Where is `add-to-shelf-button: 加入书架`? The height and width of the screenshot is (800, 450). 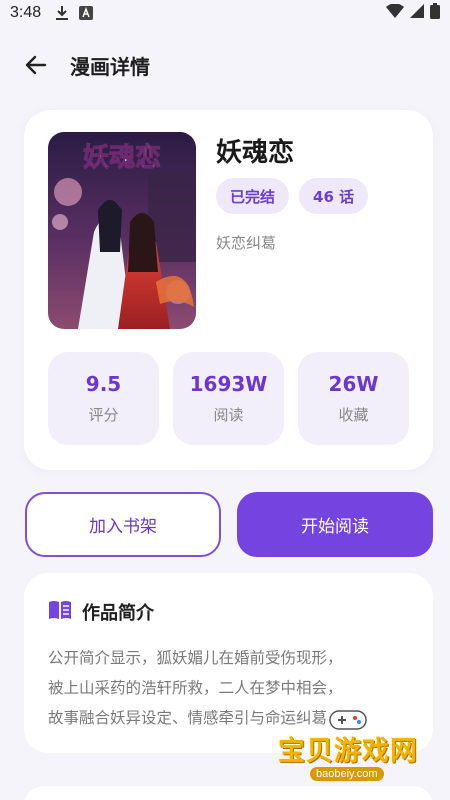
add-to-shelf-button: 加入书架 is located at coordinates (123, 524).